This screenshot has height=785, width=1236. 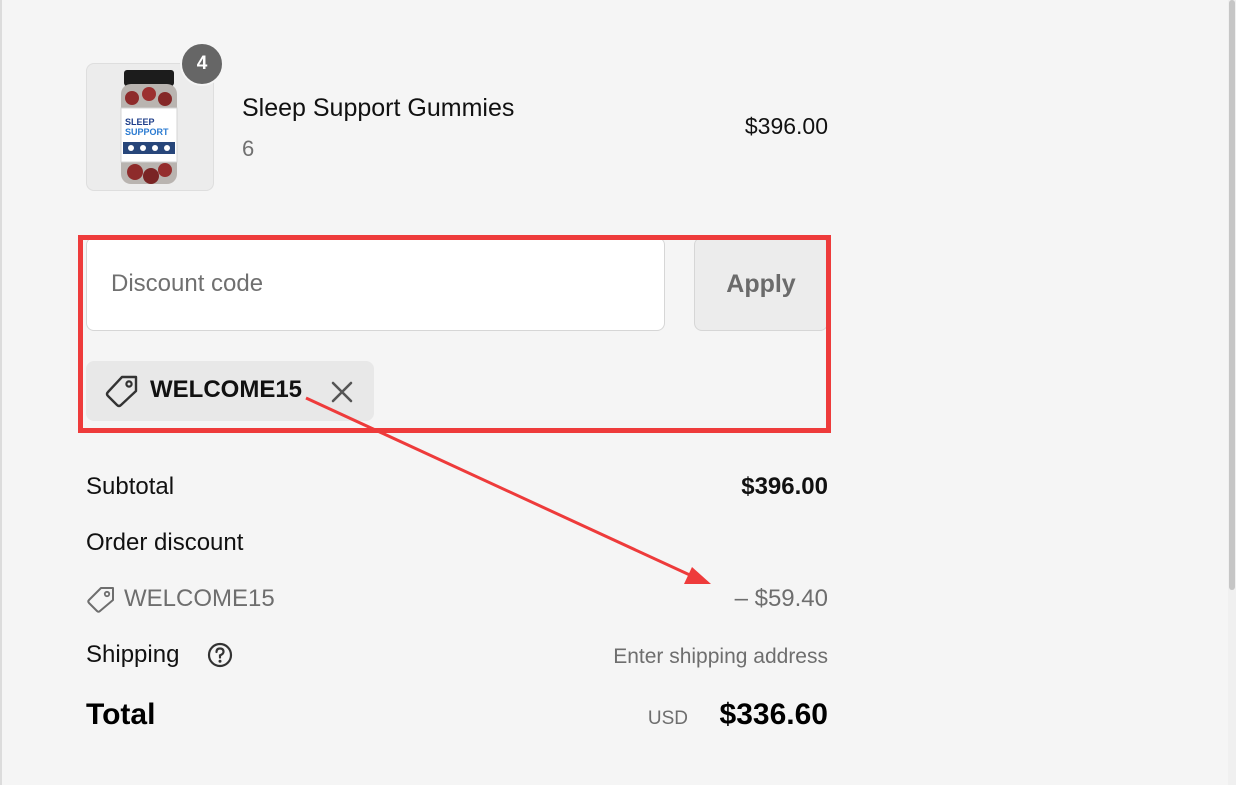 I want to click on help-circle-icon, so click(x=220, y=657).